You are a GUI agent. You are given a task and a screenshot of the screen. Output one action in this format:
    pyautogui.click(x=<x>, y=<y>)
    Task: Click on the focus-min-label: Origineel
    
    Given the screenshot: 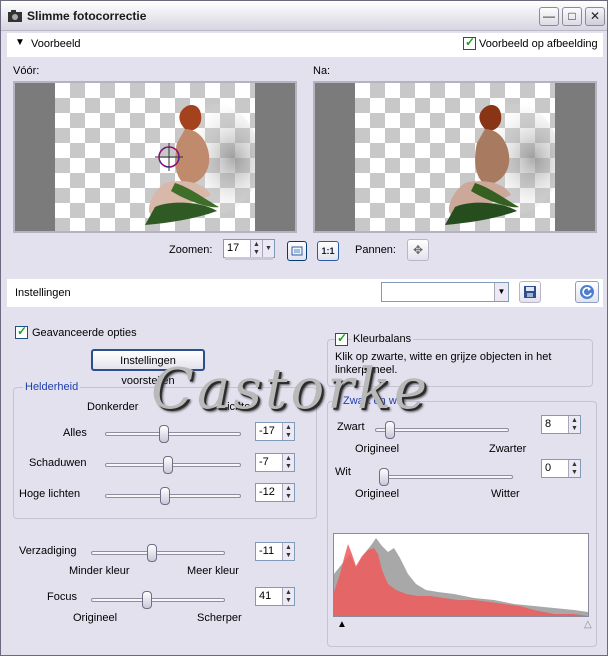 What is the action you would take?
    pyautogui.click(x=95, y=618)
    